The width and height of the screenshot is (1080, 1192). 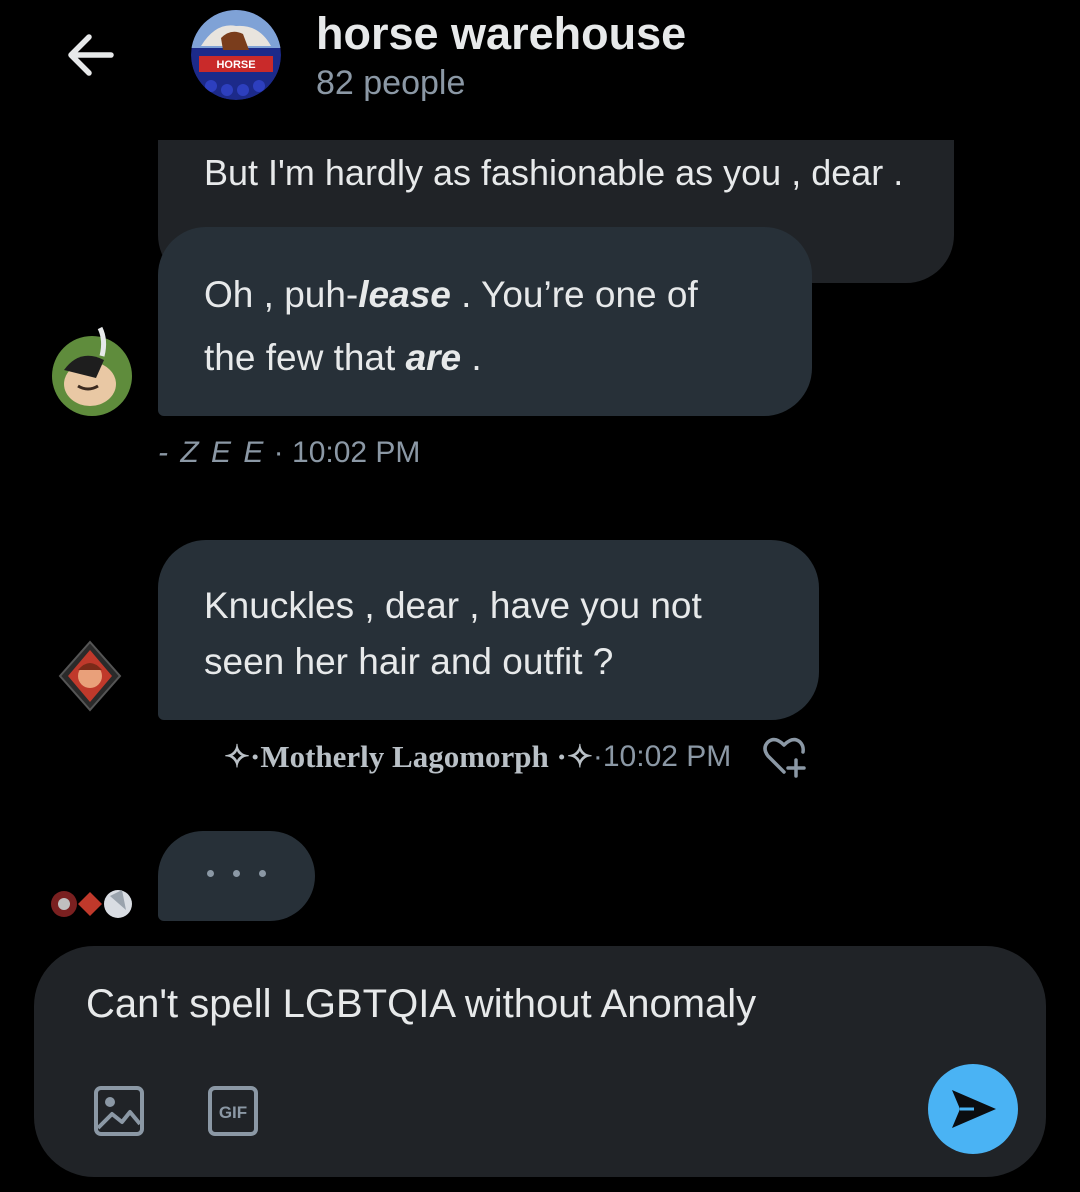 What do you see at coordinates (235, 65) in the screenshot?
I see `group-avatar-label: HORSE` at bounding box center [235, 65].